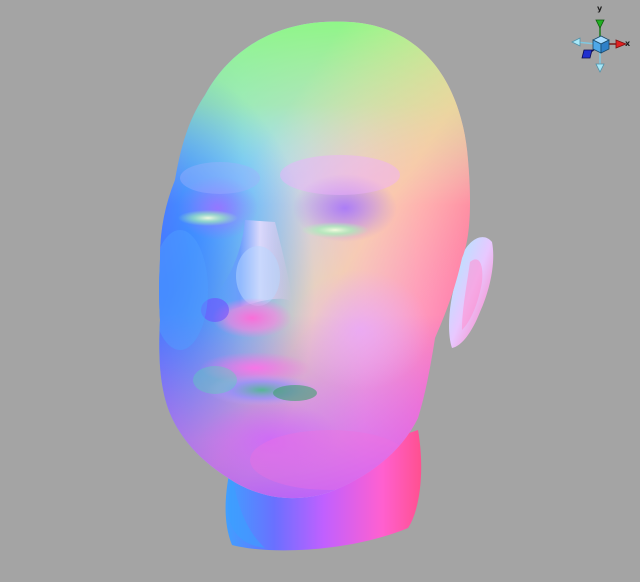  What do you see at coordinates (600, 8) in the screenshot?
I see `y-axis-label: y` at bounding box center [600, 8].